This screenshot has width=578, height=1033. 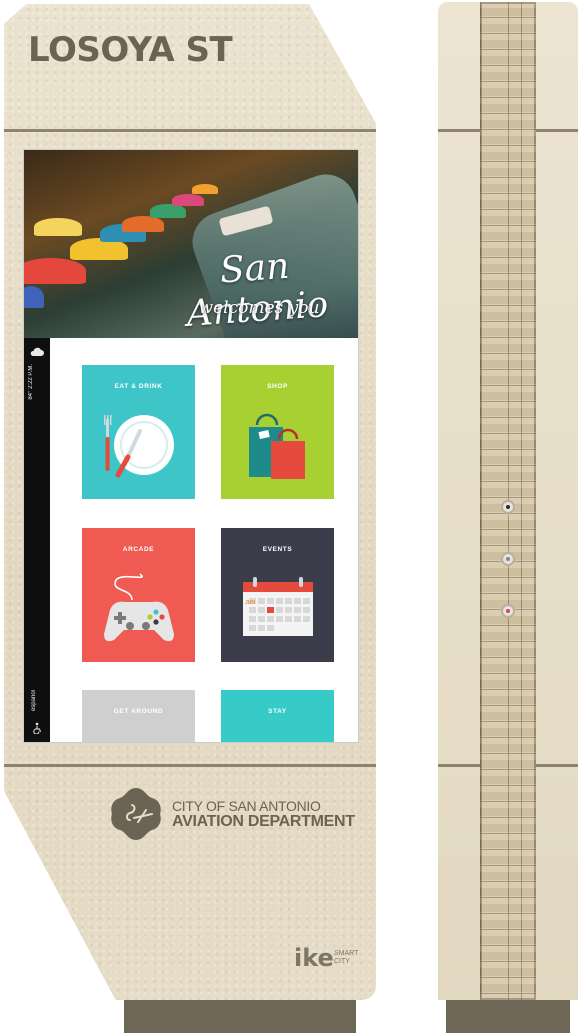 I want to click on kiosk-groove-top, so click(x=190, y=130).